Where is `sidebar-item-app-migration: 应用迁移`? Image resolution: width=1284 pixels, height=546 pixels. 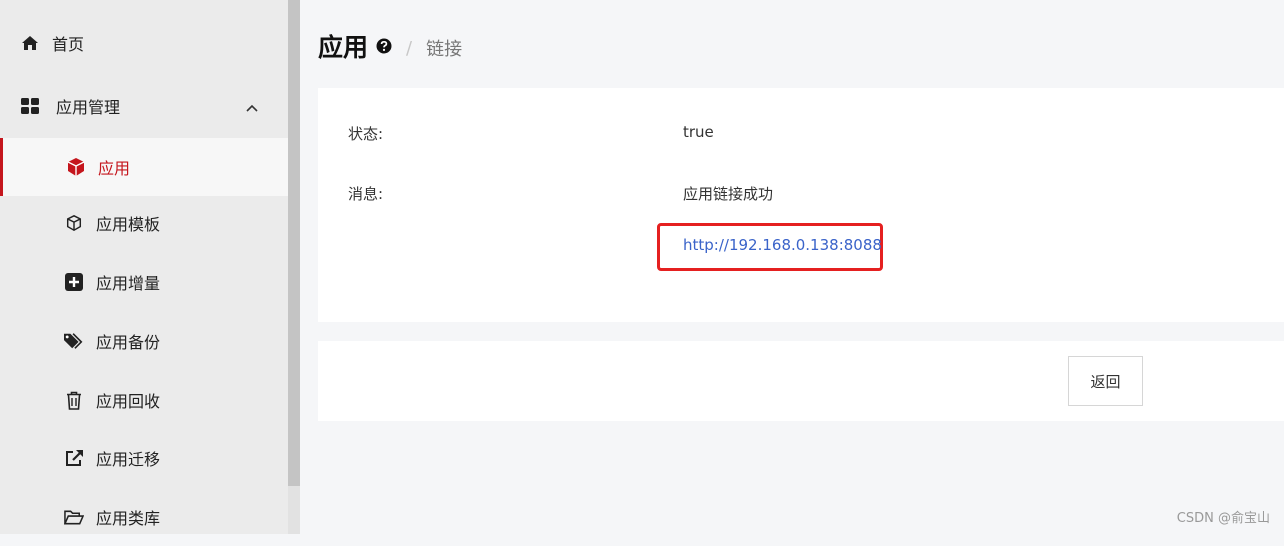 sidebar-item-app-migration: 应用迁移 is located at coordinates (144, 458).